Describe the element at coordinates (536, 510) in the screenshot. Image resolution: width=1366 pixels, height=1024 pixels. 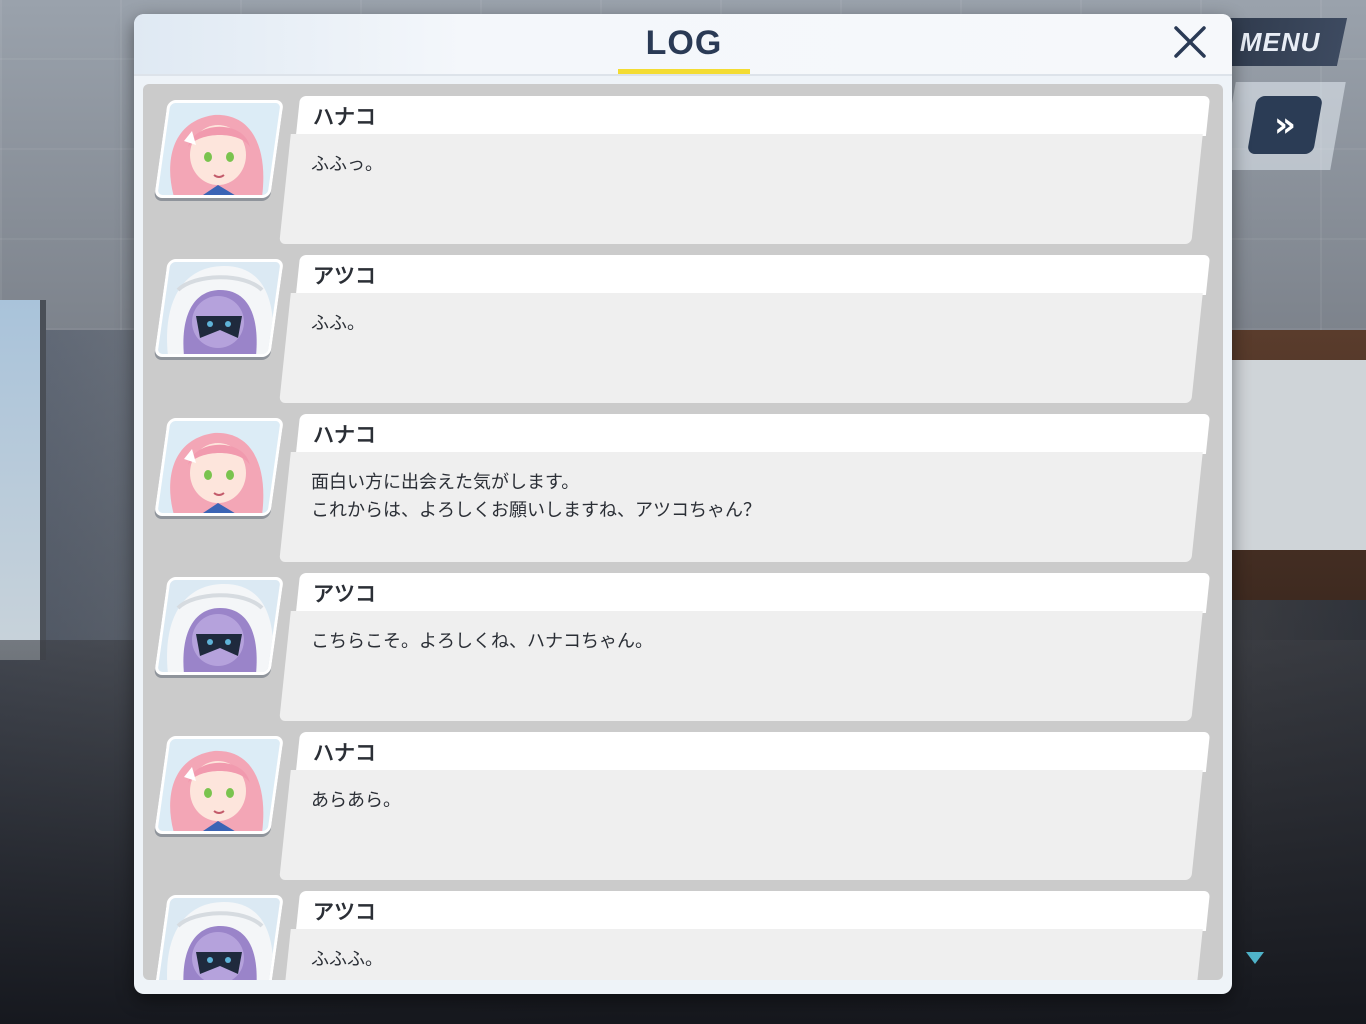
I see `dialogue-text: これからは、よろしくお願いしますね、アツコちゃん？` at that location.